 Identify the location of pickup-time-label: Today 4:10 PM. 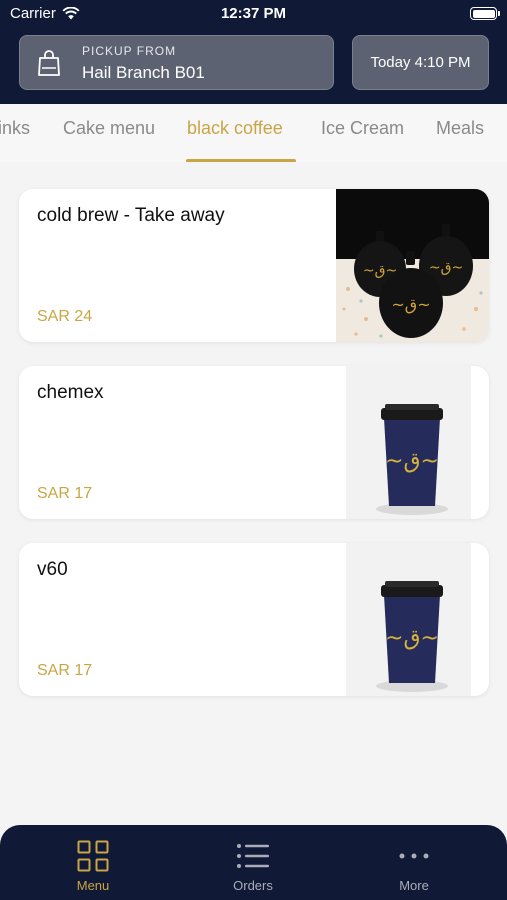
(420, 62).